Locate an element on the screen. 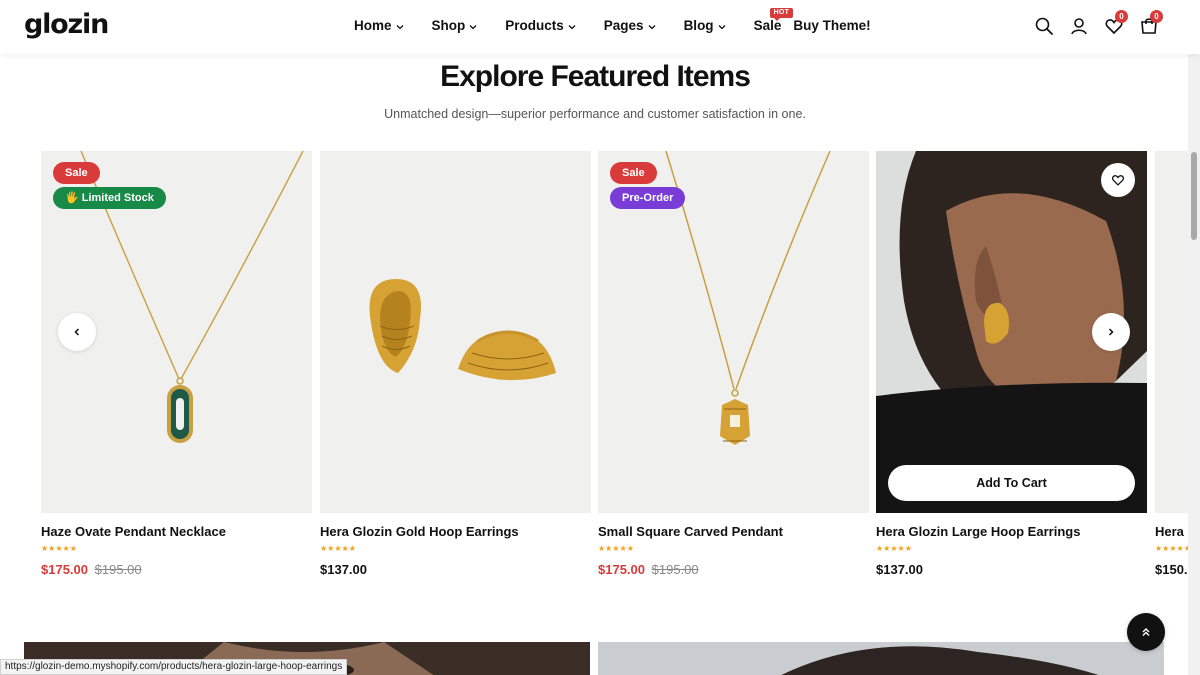 Image resolution: width=1200 pixels, height=675 pixels. header-actions: 0 0 is located at coordinates (1104, 23).